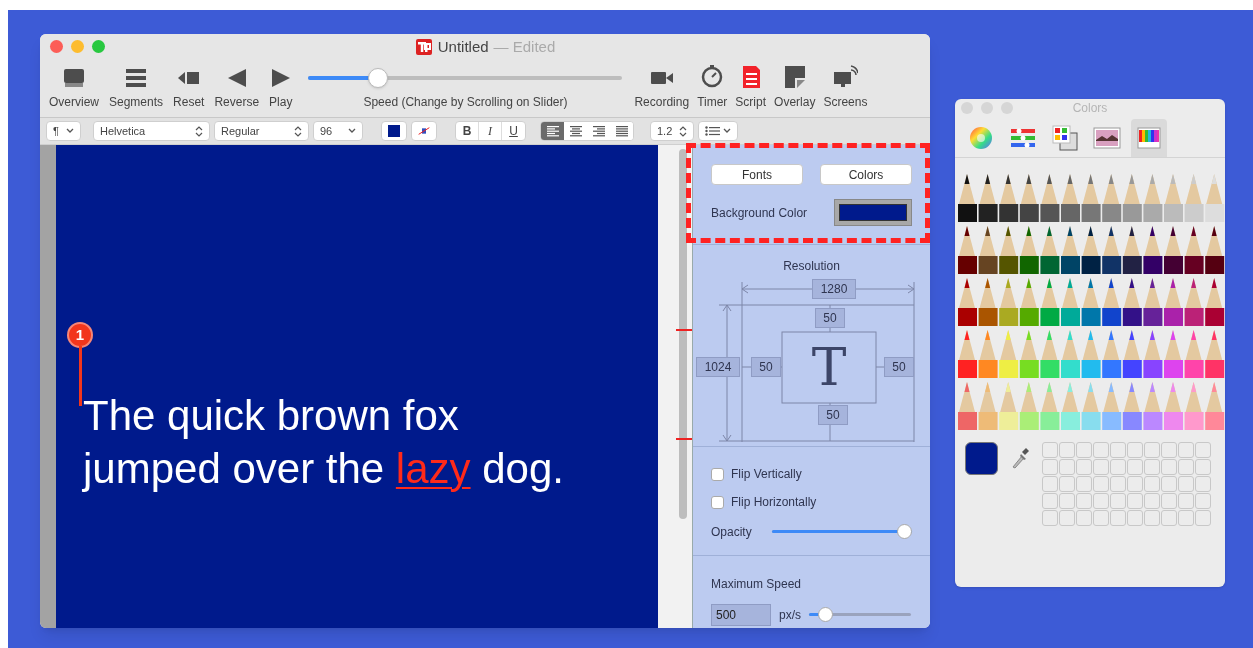 Image resolution: width=1253 pixels, height=648 pixels. What do you see at coordinates (830, 318) in the screenshot?
I see `top-margin-value: 50` at bounding box center [830, 318].